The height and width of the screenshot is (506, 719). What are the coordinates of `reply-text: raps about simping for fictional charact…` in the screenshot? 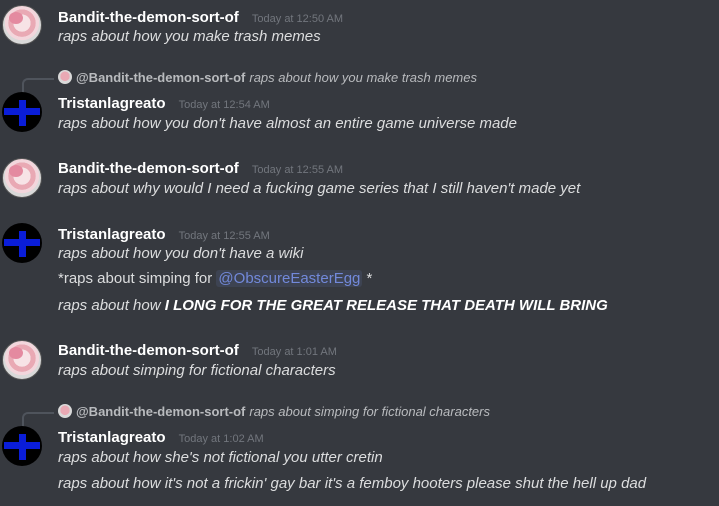 It's located at (369, 411).